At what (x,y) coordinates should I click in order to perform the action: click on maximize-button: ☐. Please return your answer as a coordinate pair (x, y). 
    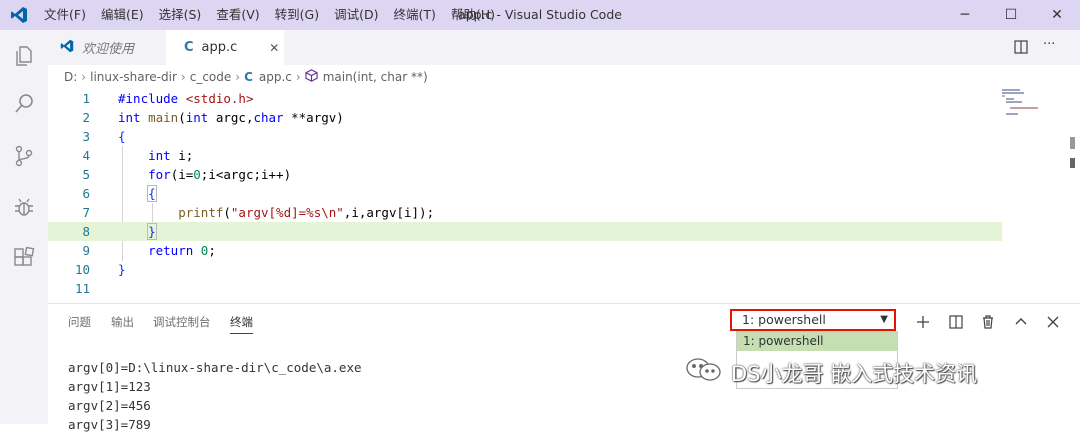
    Looking at the image, I should click on (1011, 15).